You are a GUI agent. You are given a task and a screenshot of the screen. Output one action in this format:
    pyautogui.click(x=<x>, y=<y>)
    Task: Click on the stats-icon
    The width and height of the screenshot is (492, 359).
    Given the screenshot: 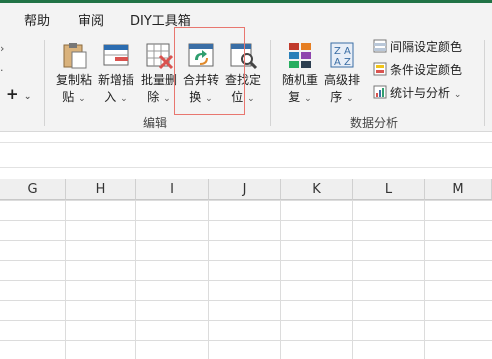 What is the action you would take?
    pyautogui.click(x=380, y=92)
    